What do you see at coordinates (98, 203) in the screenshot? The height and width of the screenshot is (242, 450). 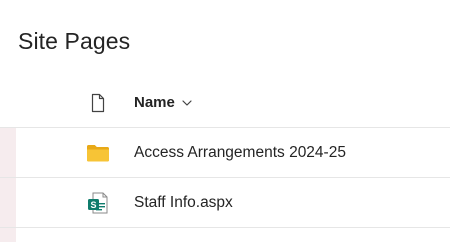 I see `sharepoint-page-icon: S` at bounding box center [98, 203].